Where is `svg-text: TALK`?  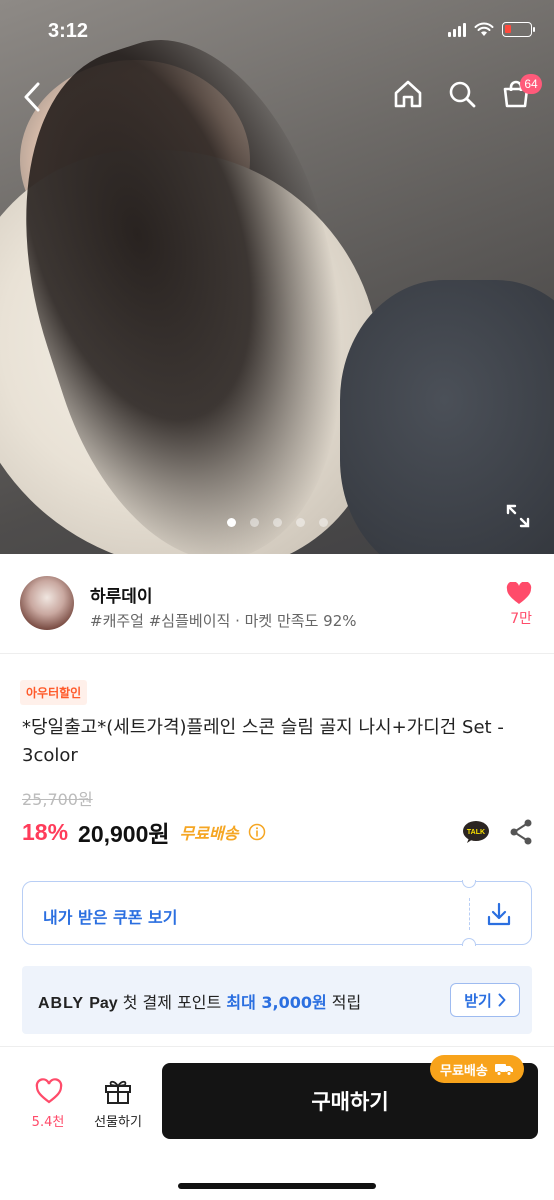 svg-text: TALK is located at coordinates (476, 832).